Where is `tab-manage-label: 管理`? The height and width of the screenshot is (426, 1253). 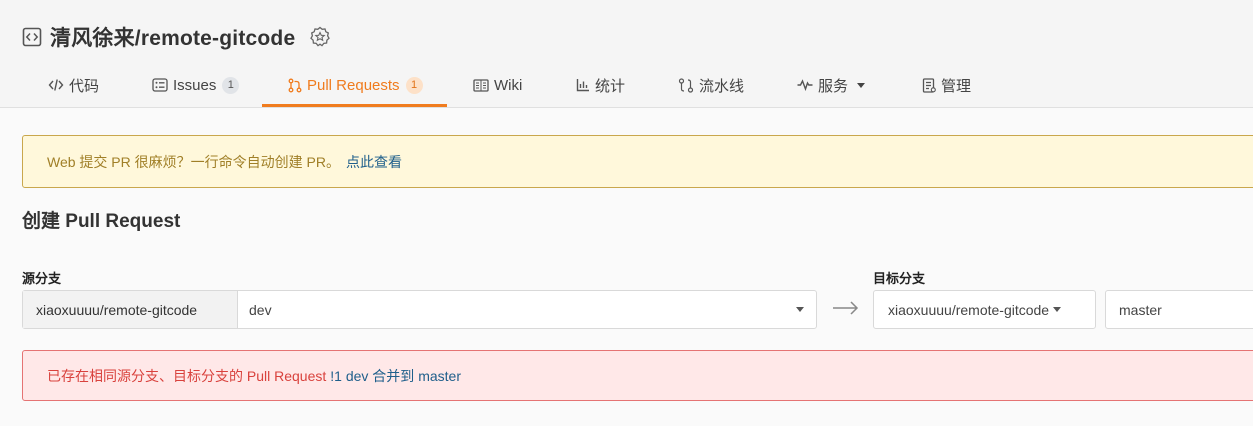 tab-manage-label: 管理 is located at coordinates (956, 86).